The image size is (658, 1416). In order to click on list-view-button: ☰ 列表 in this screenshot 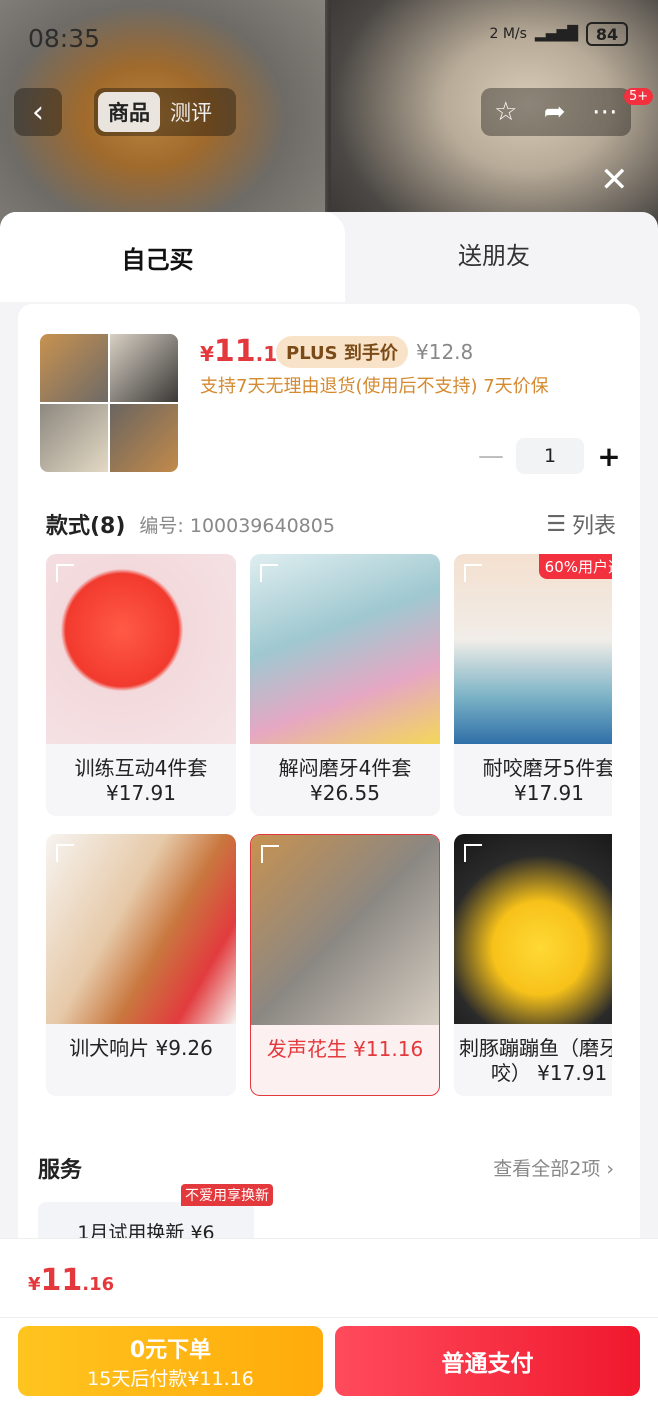, I will do `click(581, 524)`.